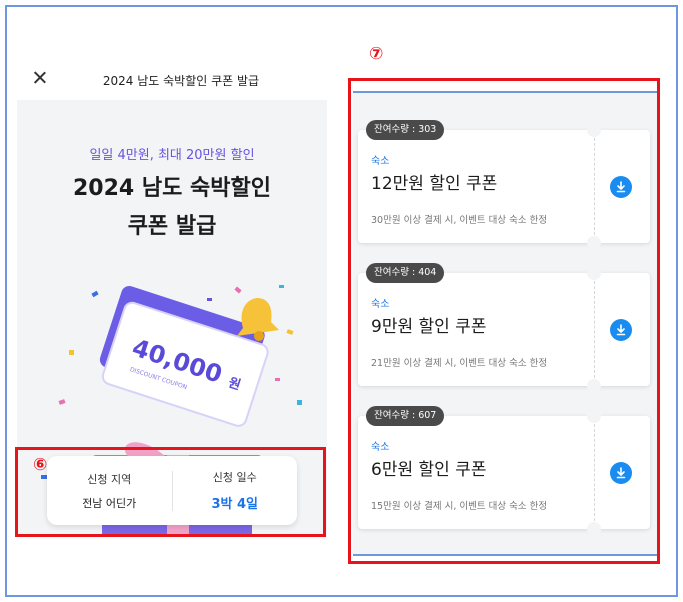  What do you see at coordinates (258, 319) in the screenshot?
I see `bell-icon` at bounding box center [258, 319].